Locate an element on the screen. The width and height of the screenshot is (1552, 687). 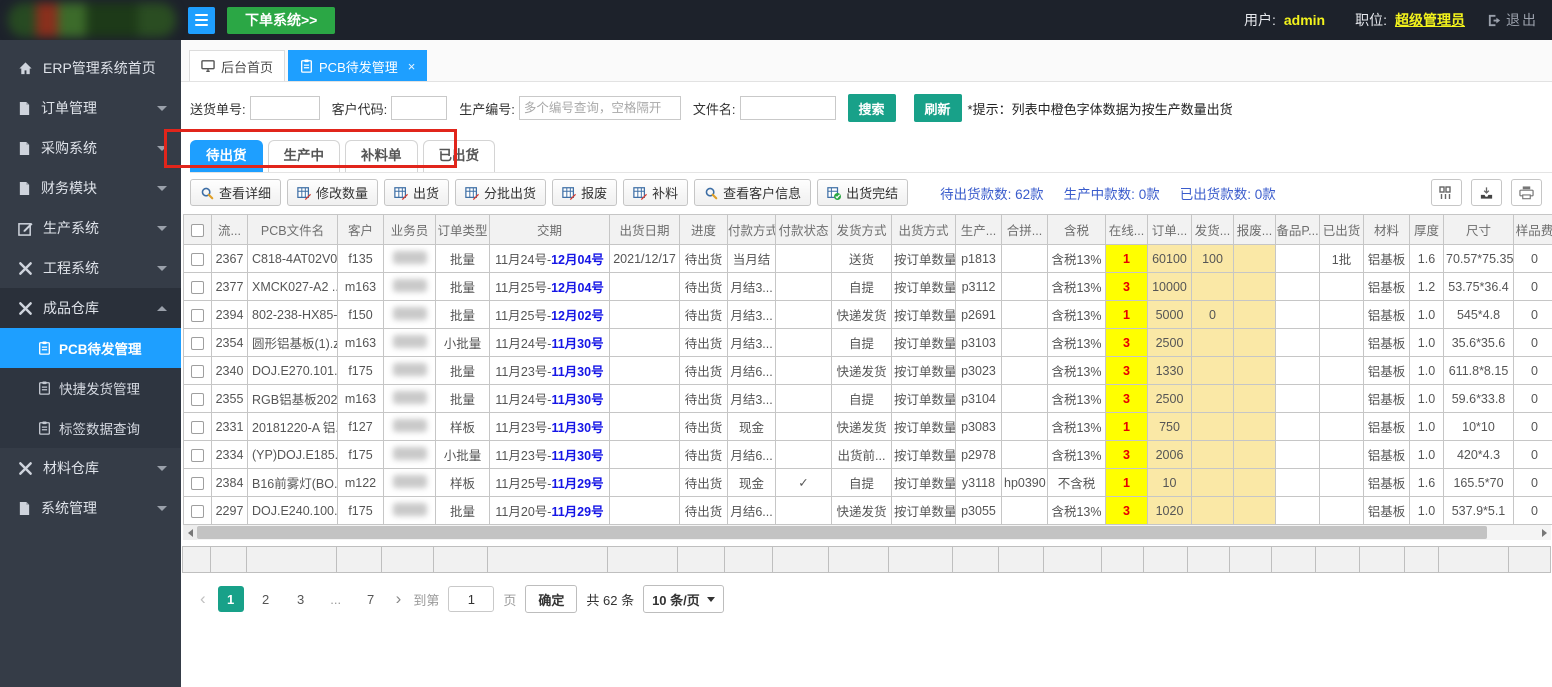
sidebar-item-6: 成品仓库 is located at coordinates (90, 308).